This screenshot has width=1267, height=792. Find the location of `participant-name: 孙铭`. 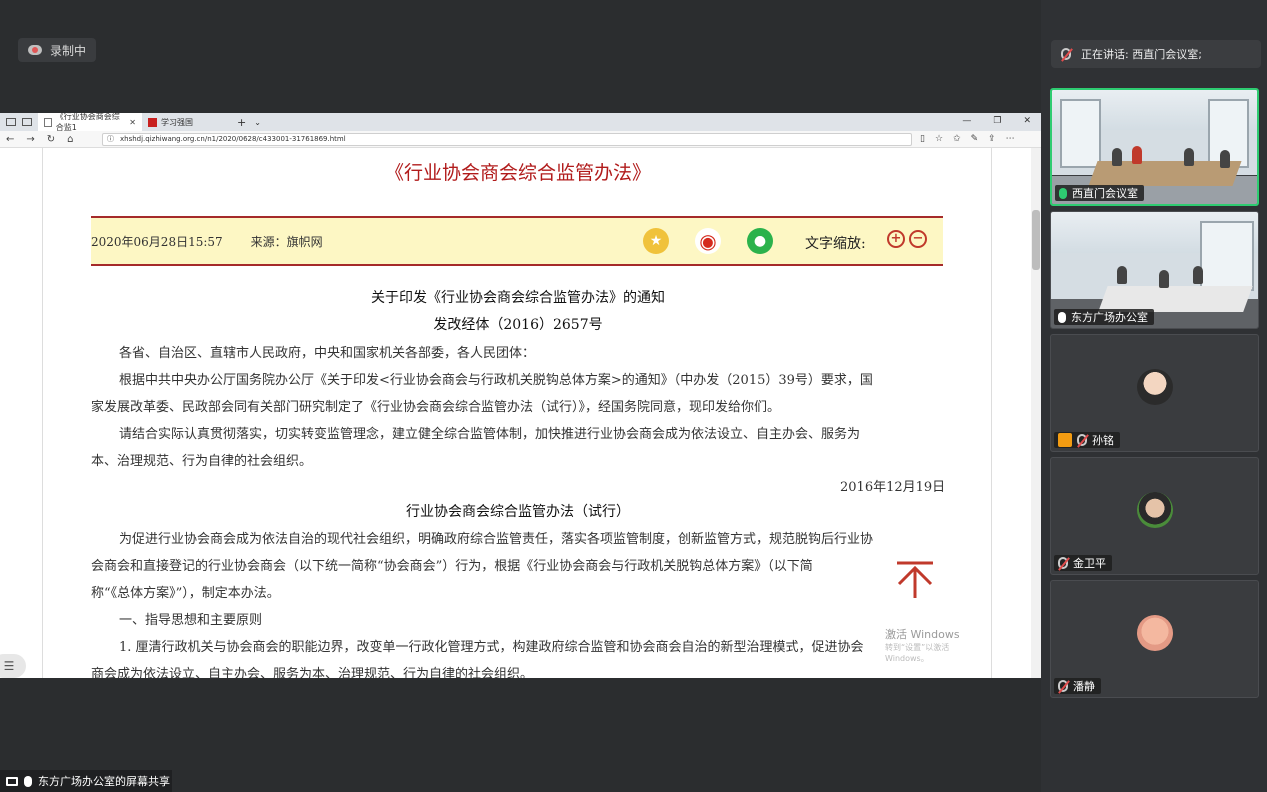

participant-name: 孙铭 is located at coordinates (1103, 440).